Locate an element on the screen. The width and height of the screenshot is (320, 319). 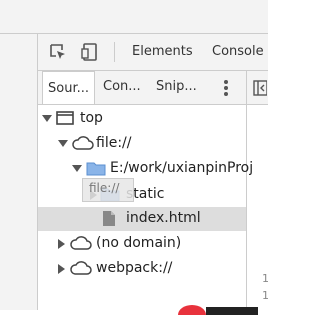
editor-toolbar is located at coordinates (257, 88).